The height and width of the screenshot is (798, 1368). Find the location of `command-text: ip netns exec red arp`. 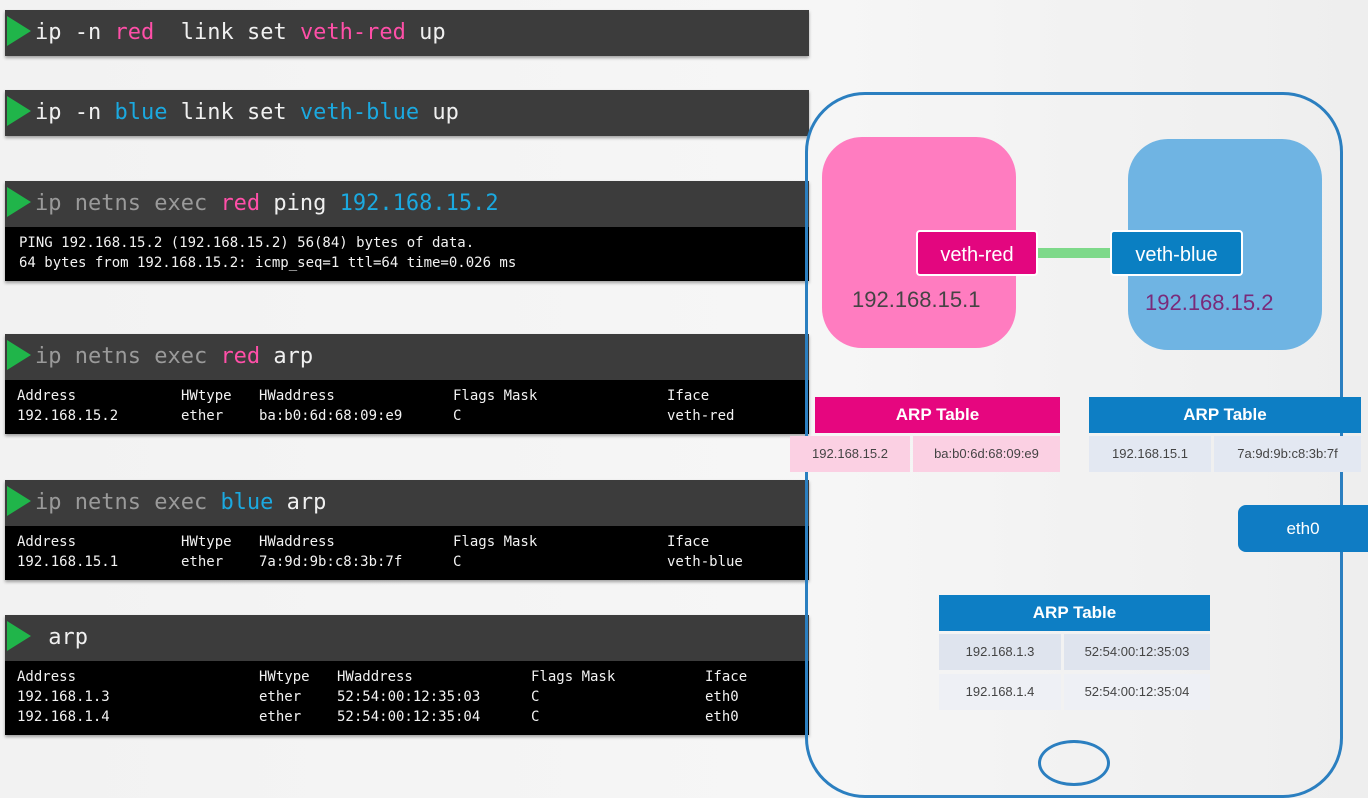

command-text: ip netns exec red arp is located at coordinates (407, 357).